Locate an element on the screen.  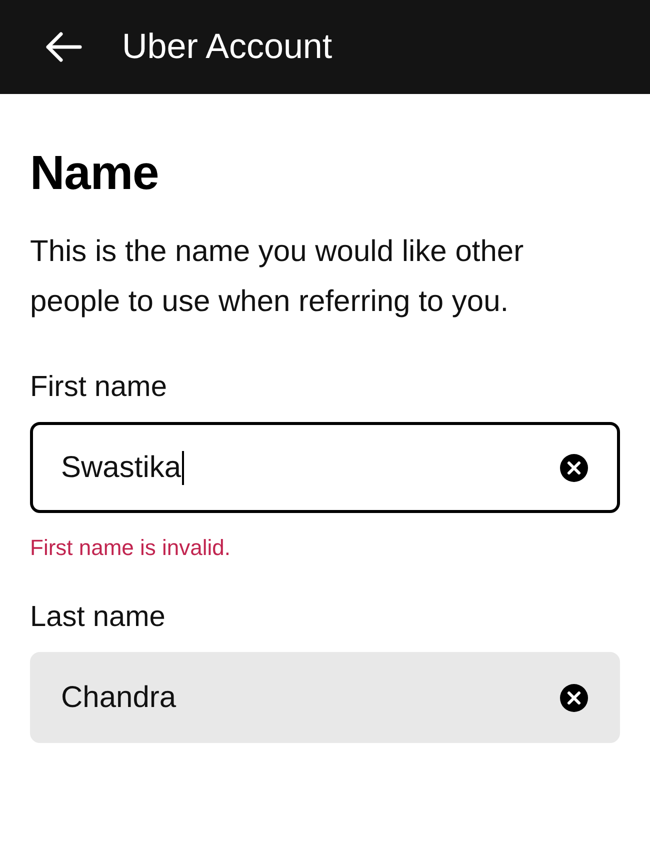
page-heading: Name is located at coordinates (95, 173).